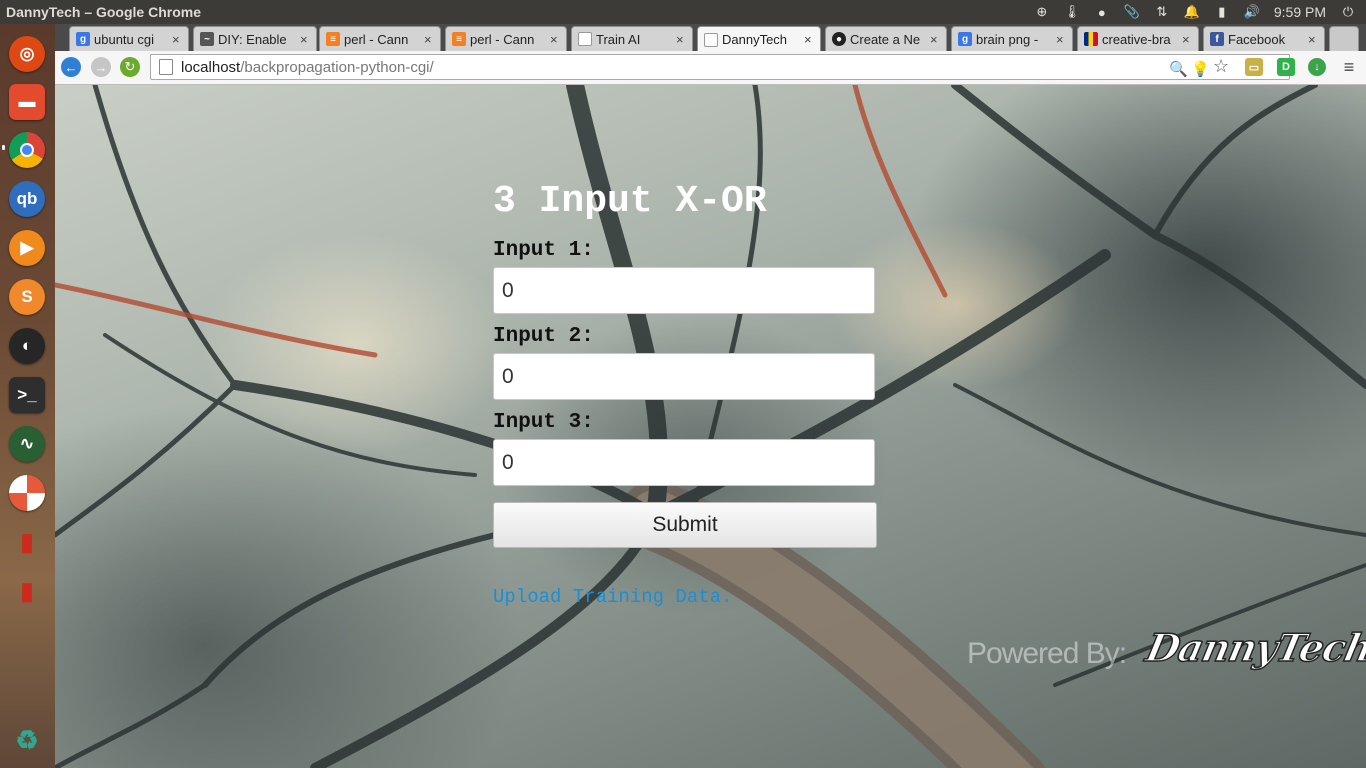  I want to click on tab-diy-enable: ~ DIY: Enable ×, so click(255, 38).